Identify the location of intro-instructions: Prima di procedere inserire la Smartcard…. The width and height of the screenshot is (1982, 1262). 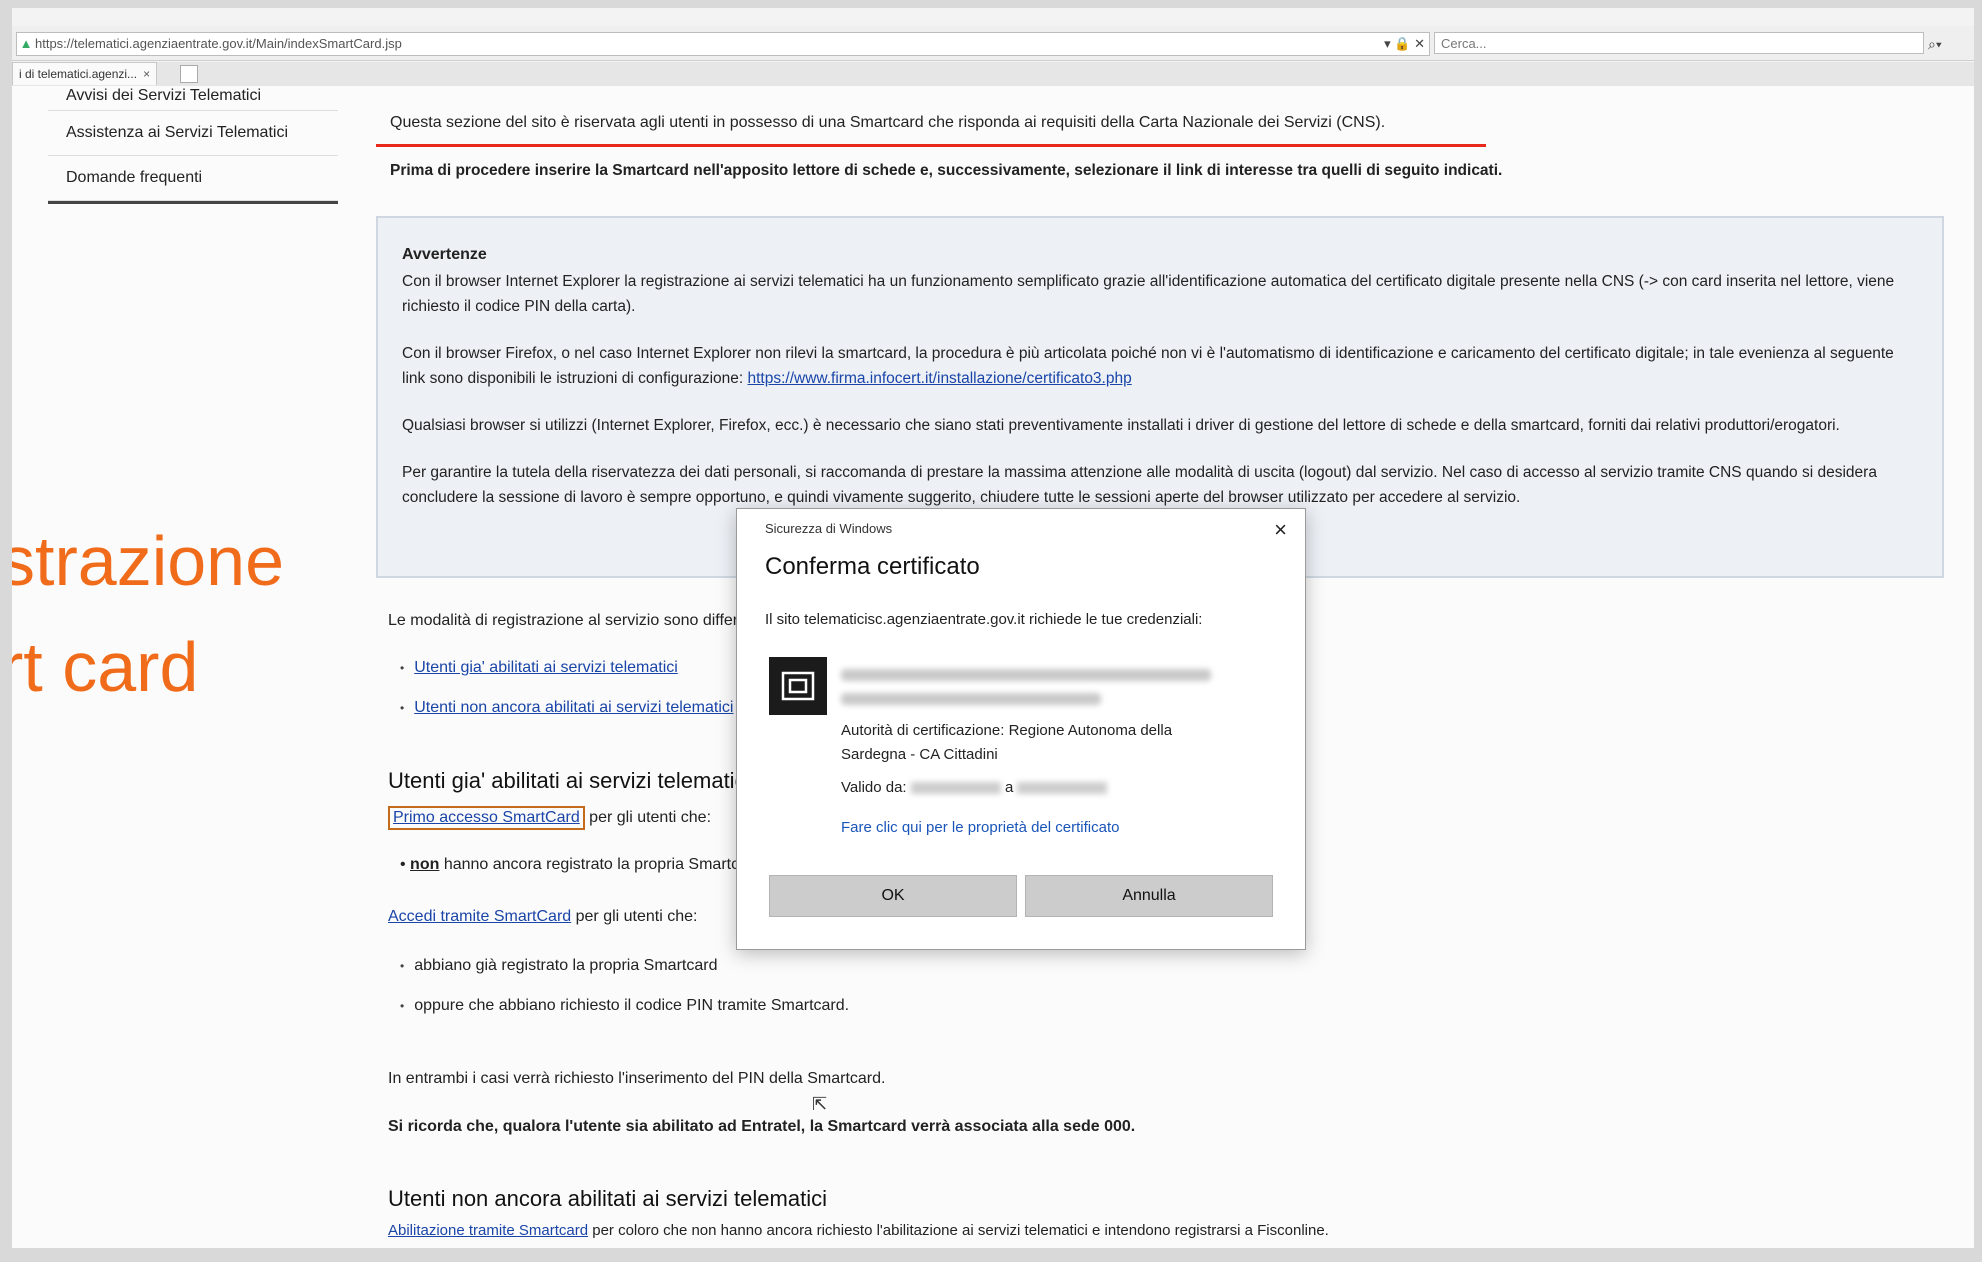
(946, 170).